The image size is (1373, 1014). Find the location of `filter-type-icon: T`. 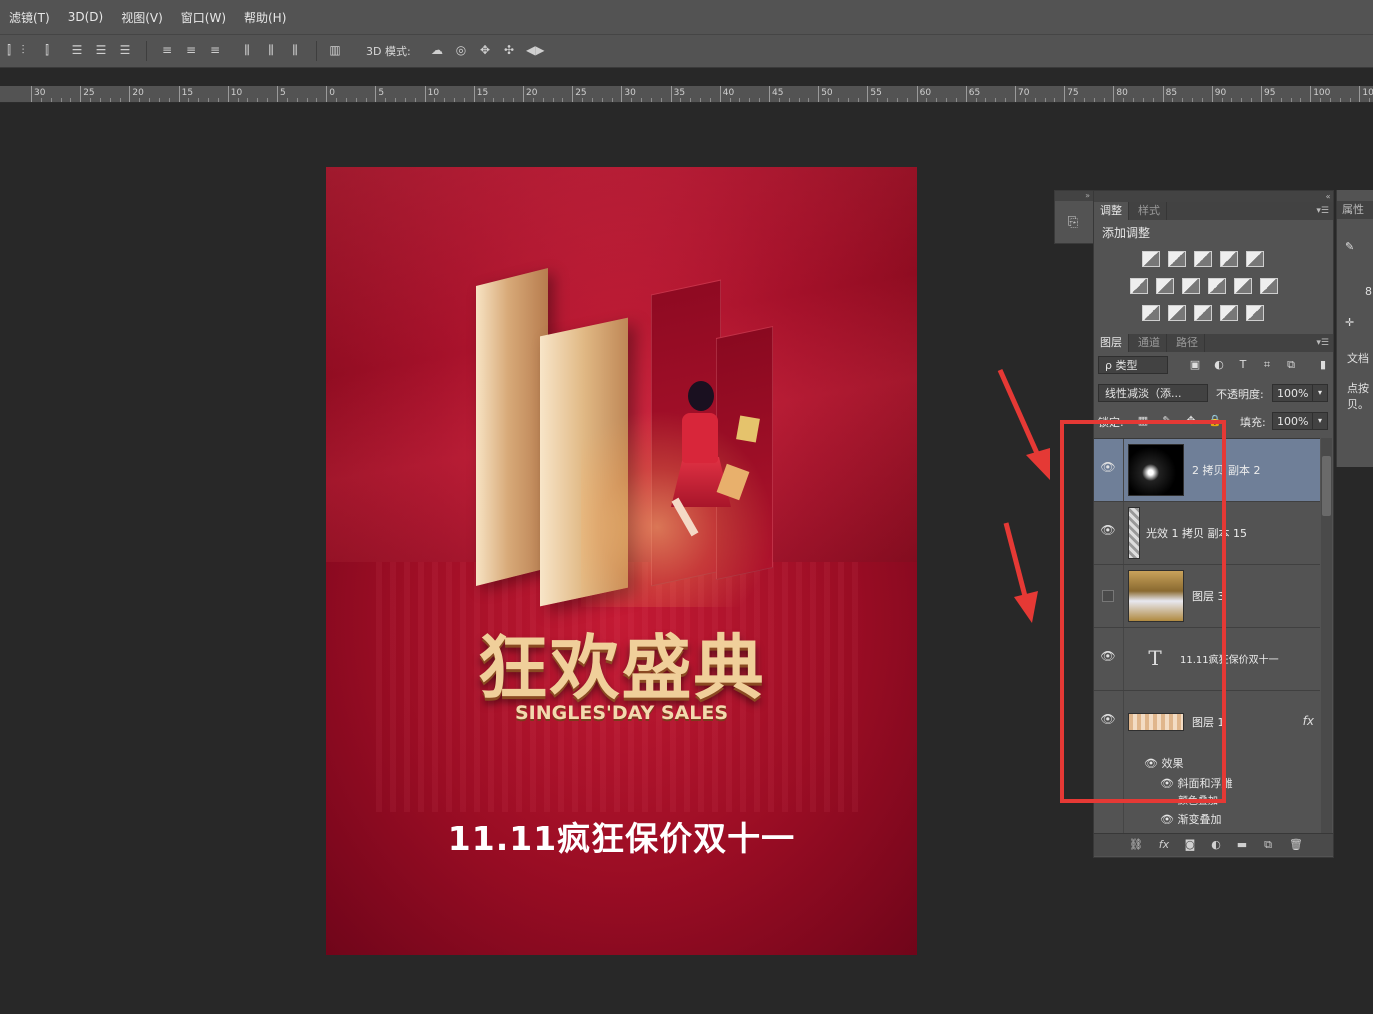

filter-type-icon: T is located at coordinates (1243, 365).